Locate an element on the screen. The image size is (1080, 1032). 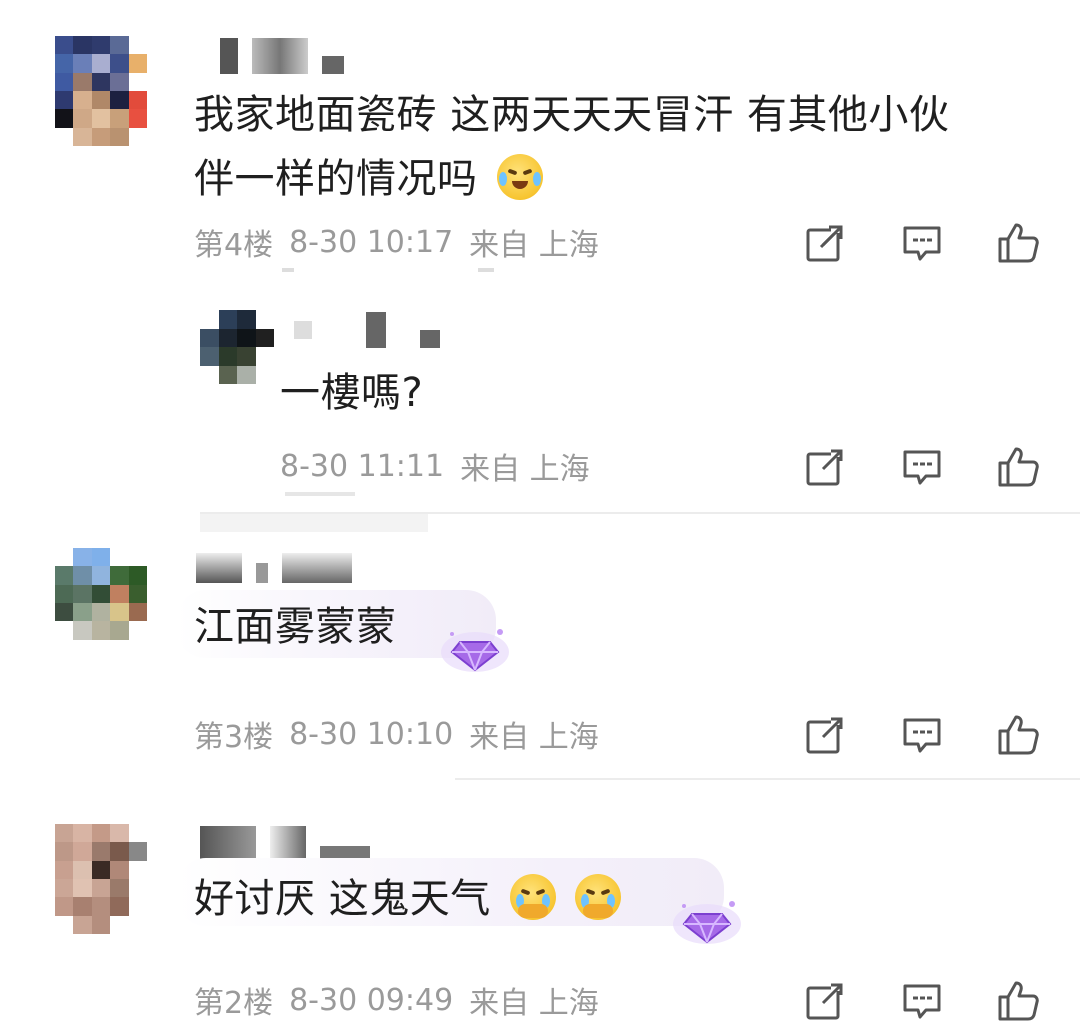
comment-text-line: 江面雾蒙蒙 is located at coordinates (295, 627).